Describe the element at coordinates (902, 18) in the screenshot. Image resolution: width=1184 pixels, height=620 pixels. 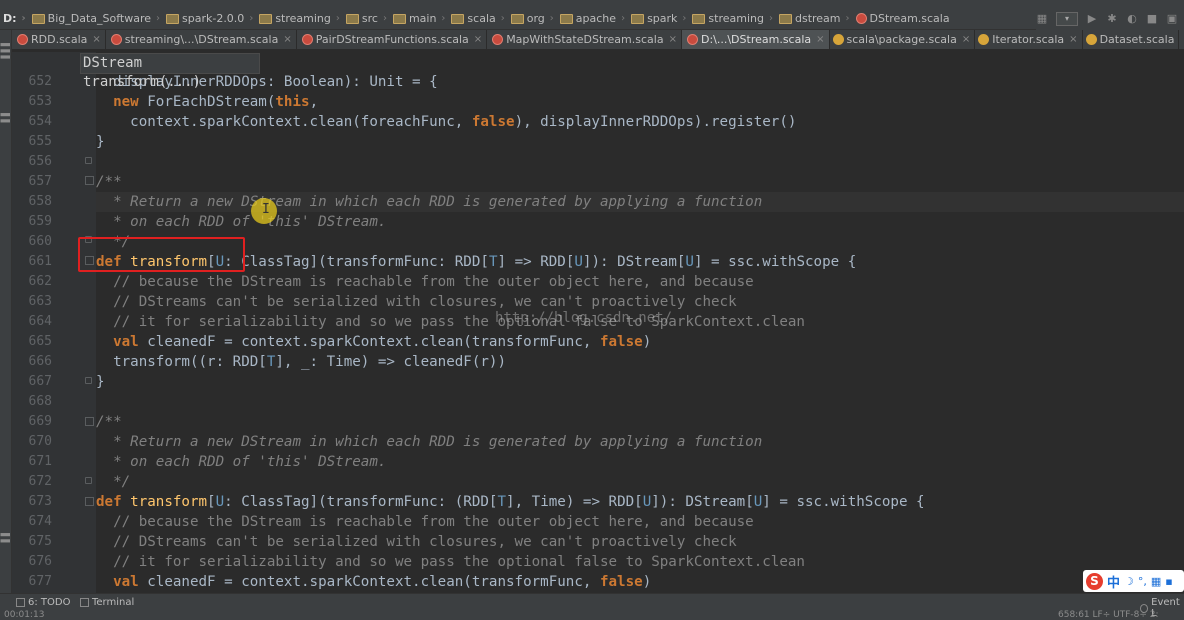
I see `nav-crumb-file: DStream.scala` at that location.